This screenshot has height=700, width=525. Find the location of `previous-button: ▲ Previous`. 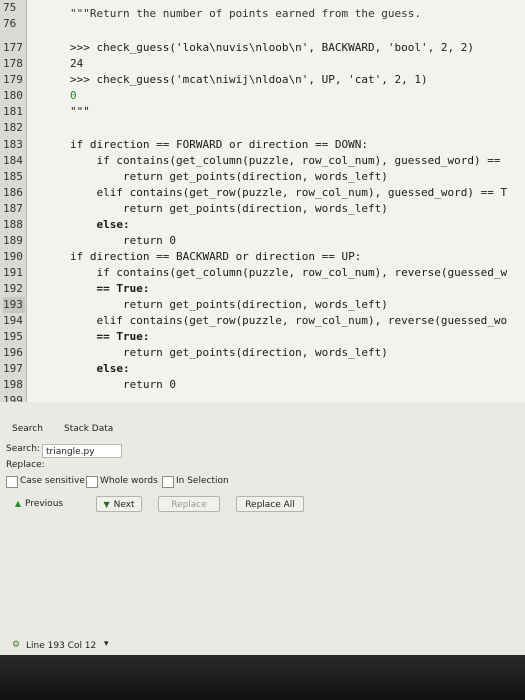

previous-button: ▲ Previous is located at coordinates (39, 504).